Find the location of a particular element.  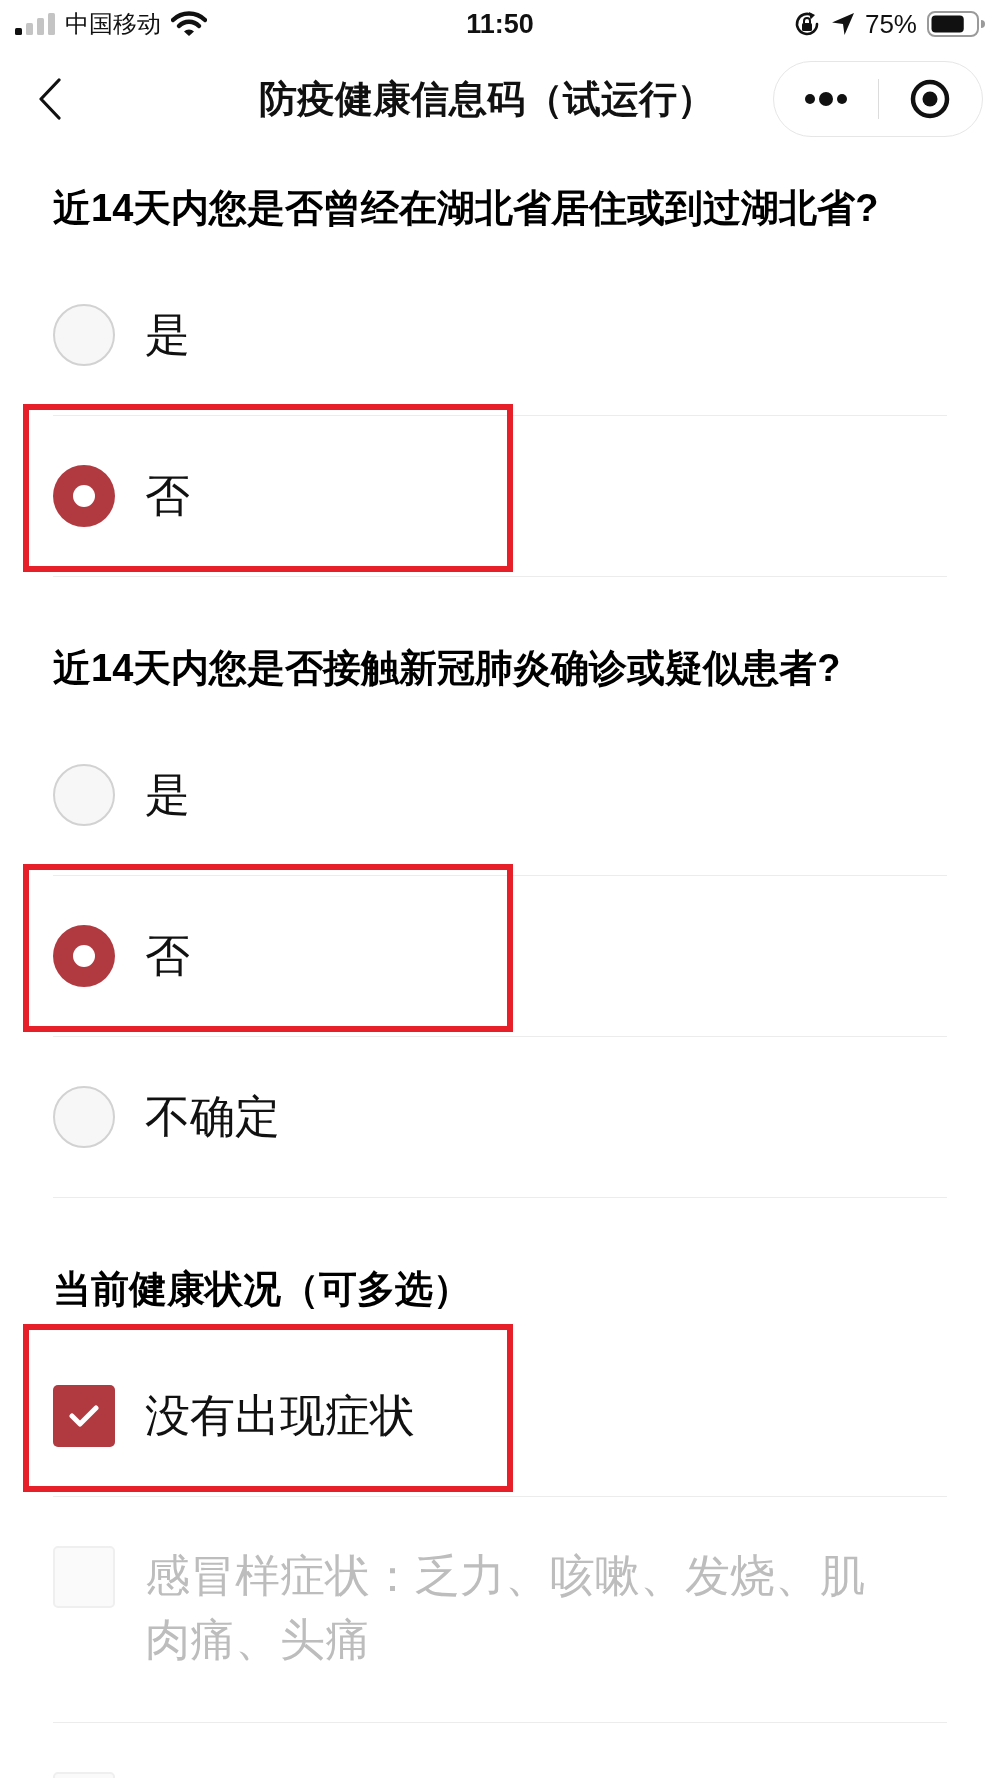

battery-icon is located at coordinates (956, 24).